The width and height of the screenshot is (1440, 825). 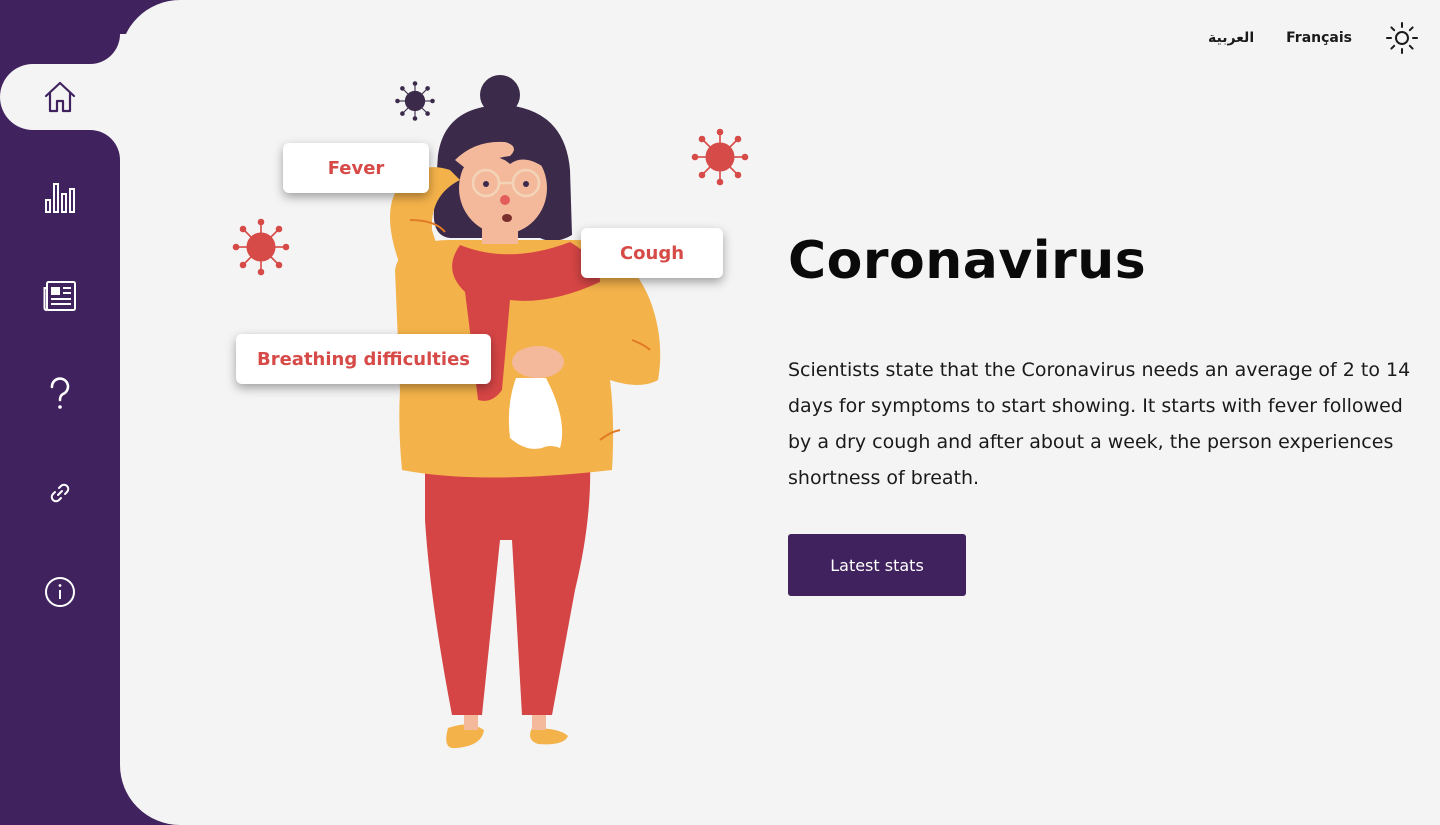 I want to click on lang-french-link: Français, so click(x=1319, y=38).